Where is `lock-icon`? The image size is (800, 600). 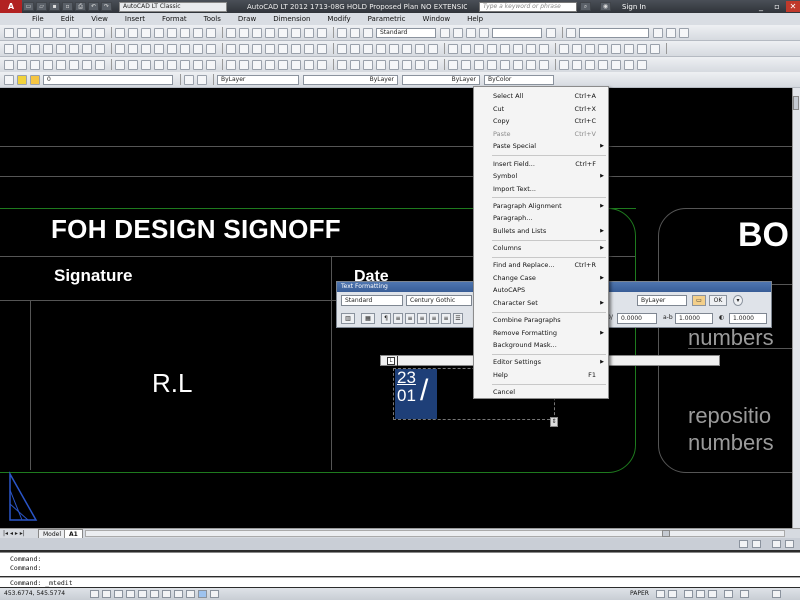
lock-icon is located at coordinates (744, 594).